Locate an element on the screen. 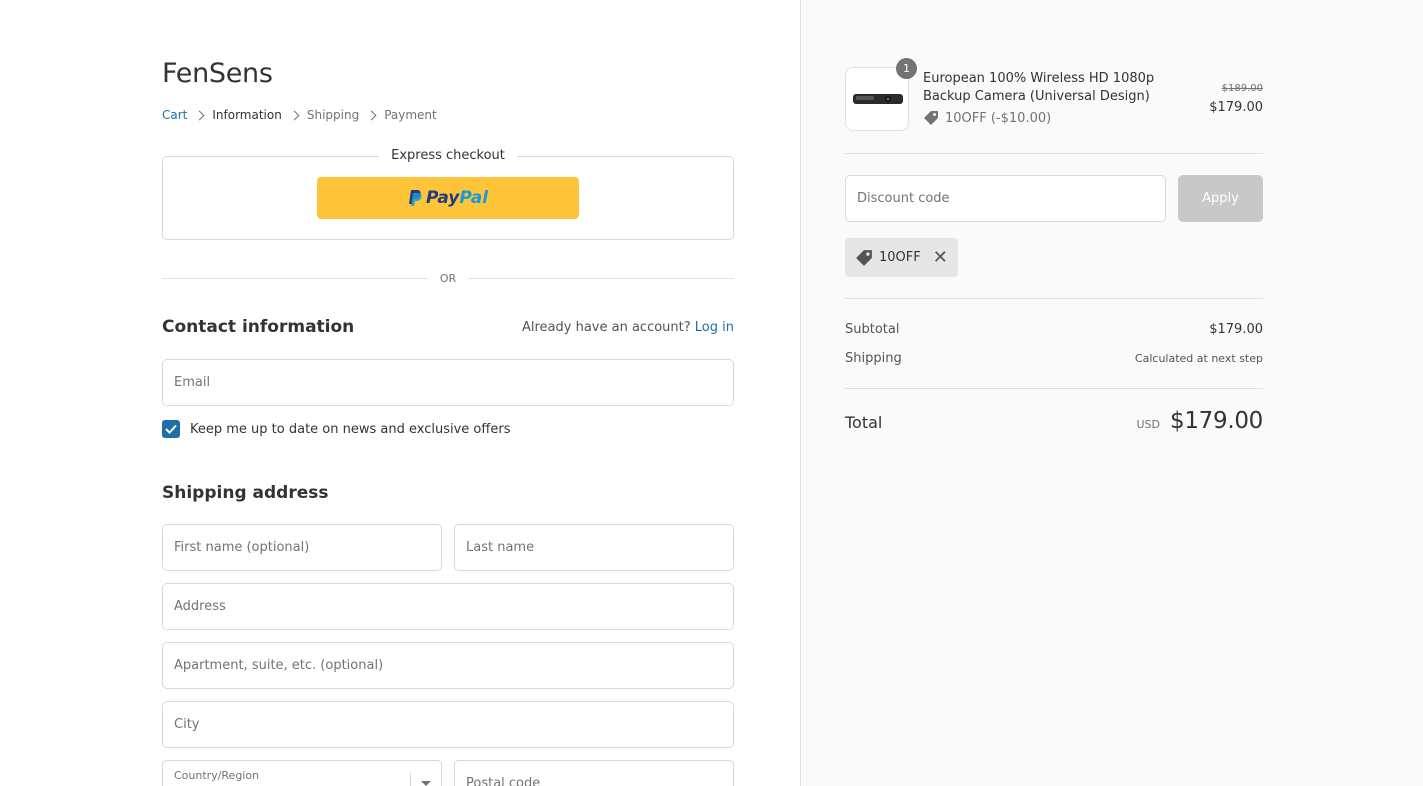  city-field is located at coordinates (448, 724).